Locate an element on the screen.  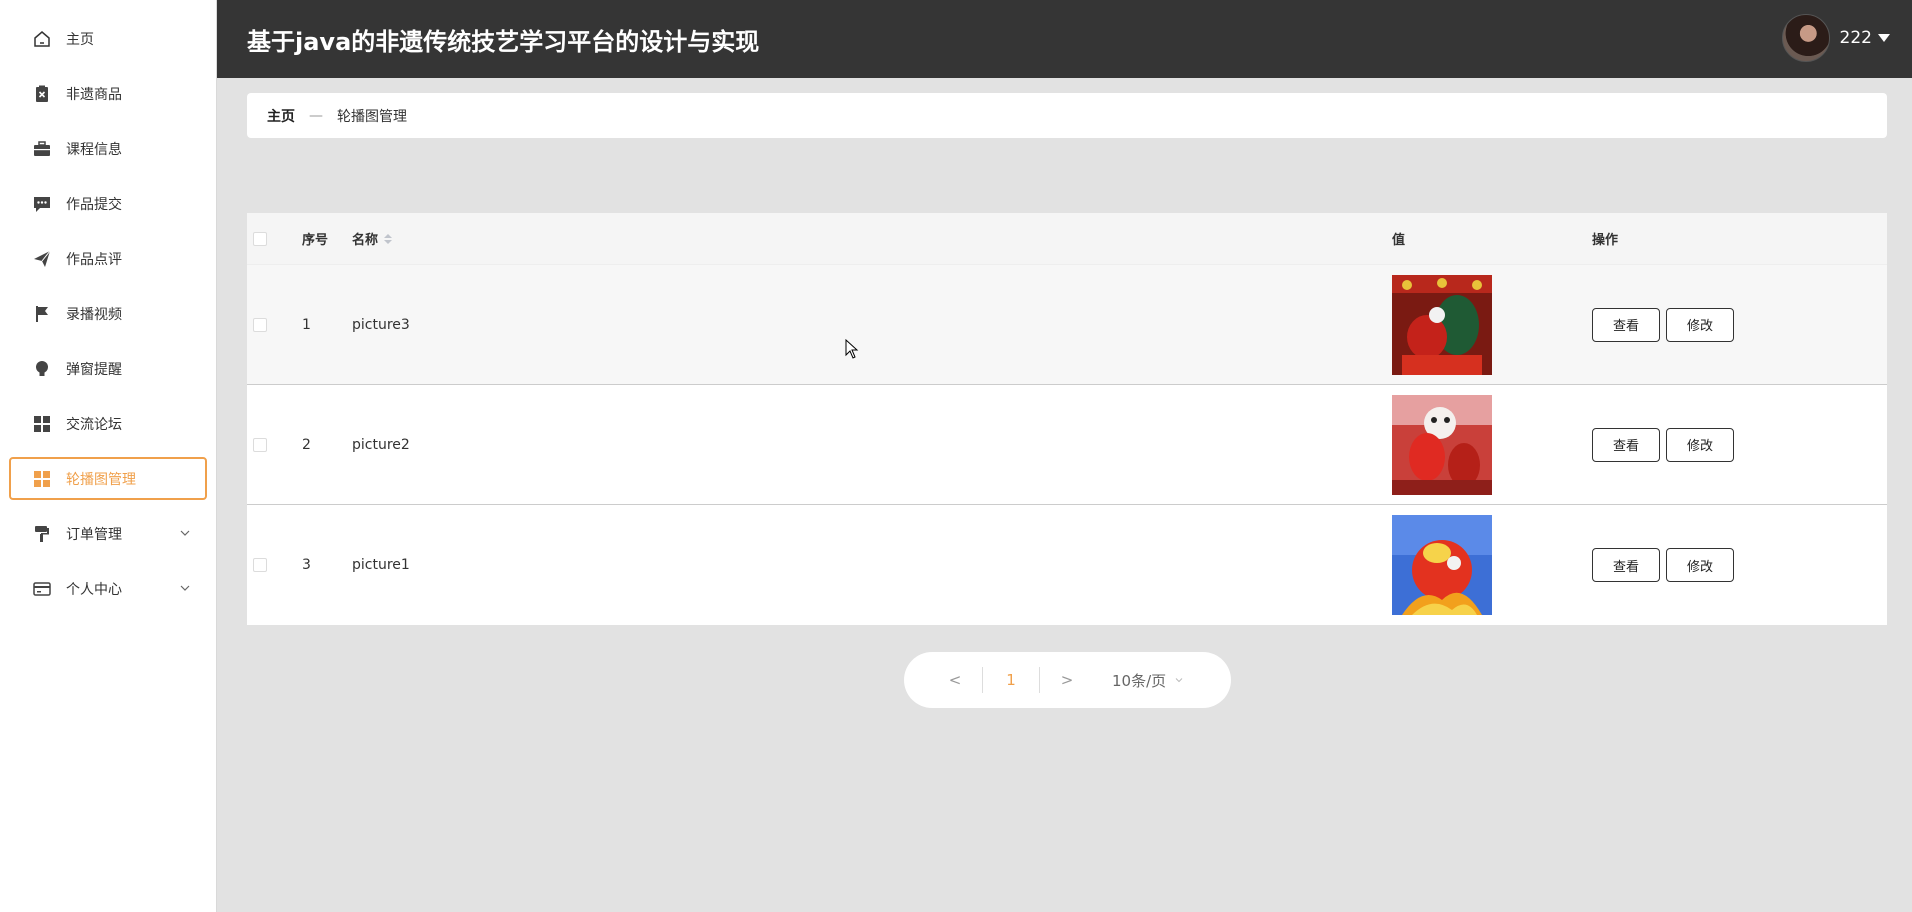
pagination: < 1 > 10条/页 is located at coordinates (1067, 680).